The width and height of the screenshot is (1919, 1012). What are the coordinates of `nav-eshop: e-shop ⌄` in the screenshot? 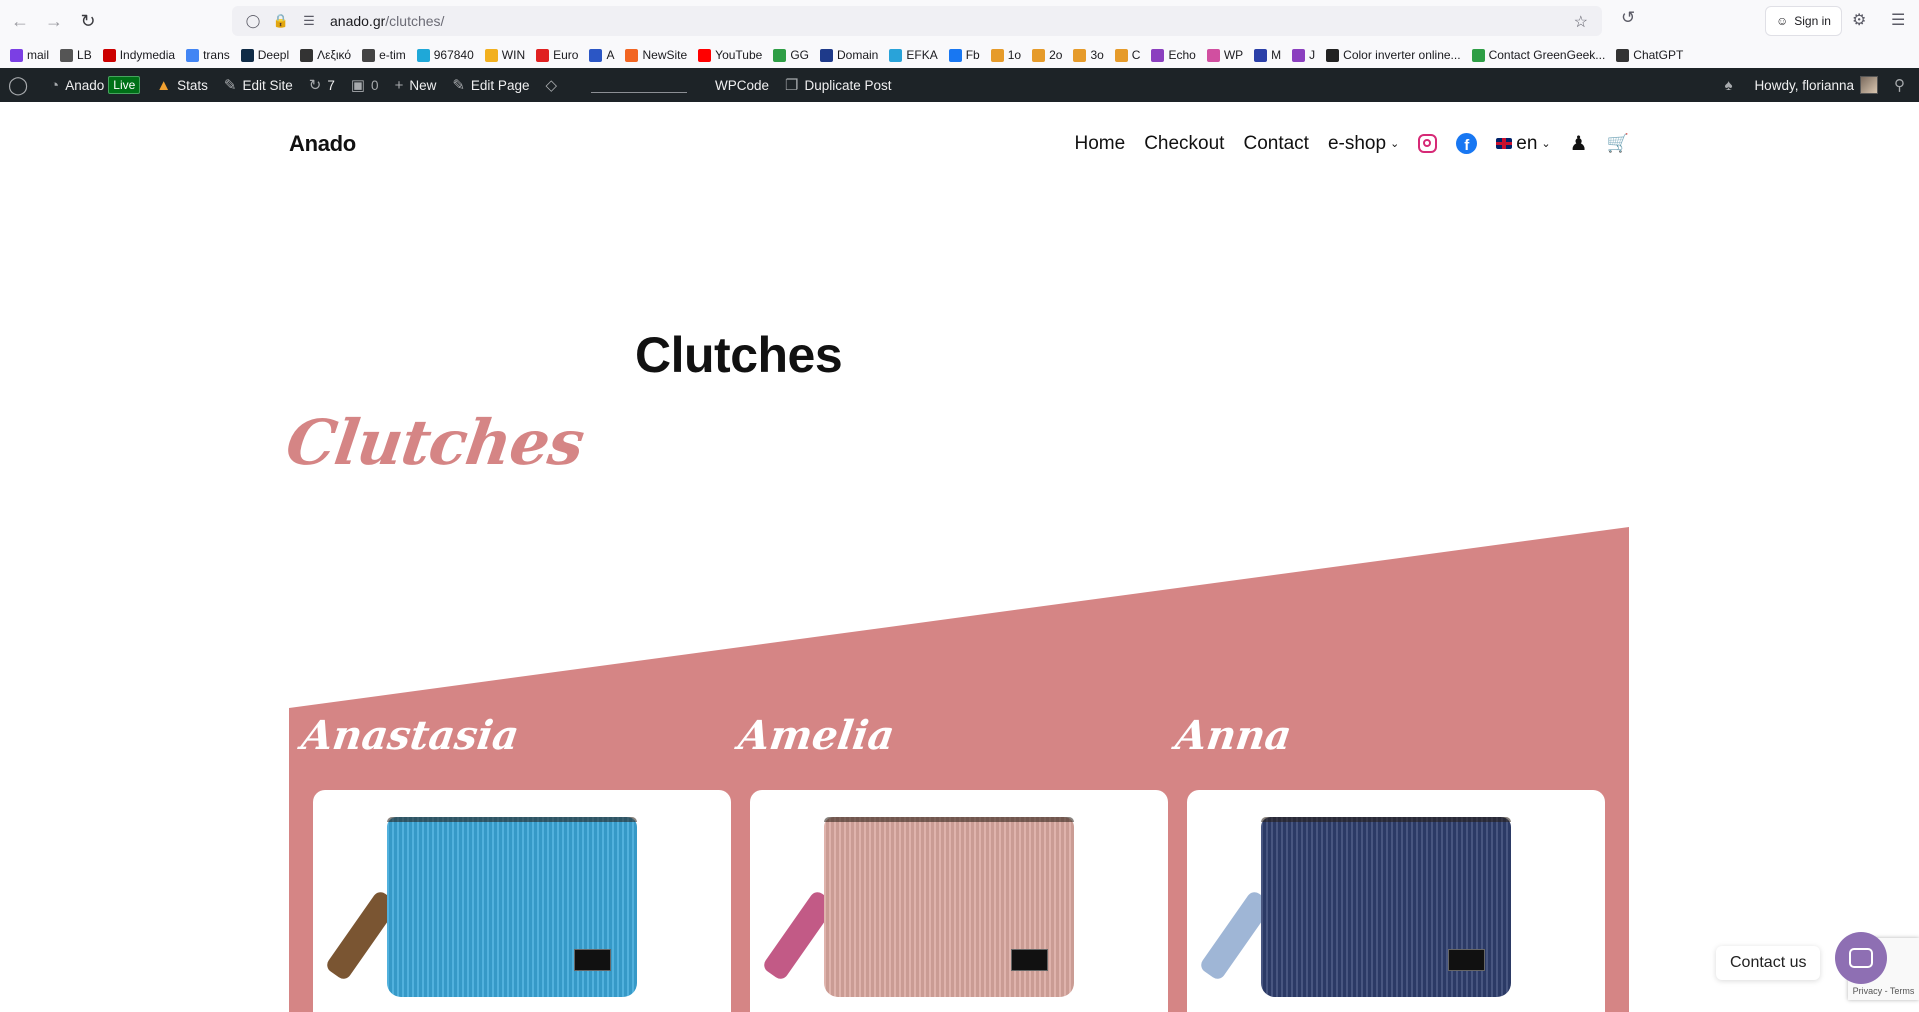 It's located at (1363, 144).